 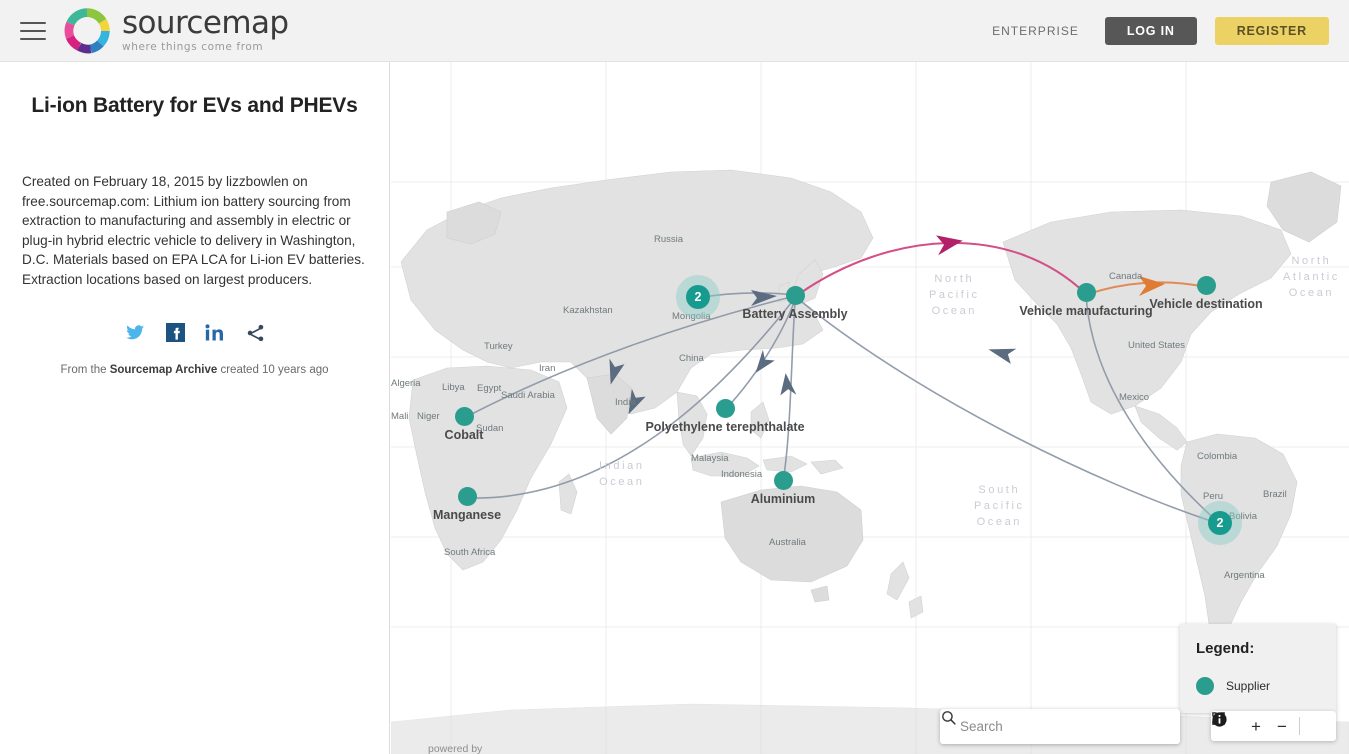 What do you see at coordinates (255, 333) in the screenshot?
I see `share-icon` at bounding box center [255, 333].